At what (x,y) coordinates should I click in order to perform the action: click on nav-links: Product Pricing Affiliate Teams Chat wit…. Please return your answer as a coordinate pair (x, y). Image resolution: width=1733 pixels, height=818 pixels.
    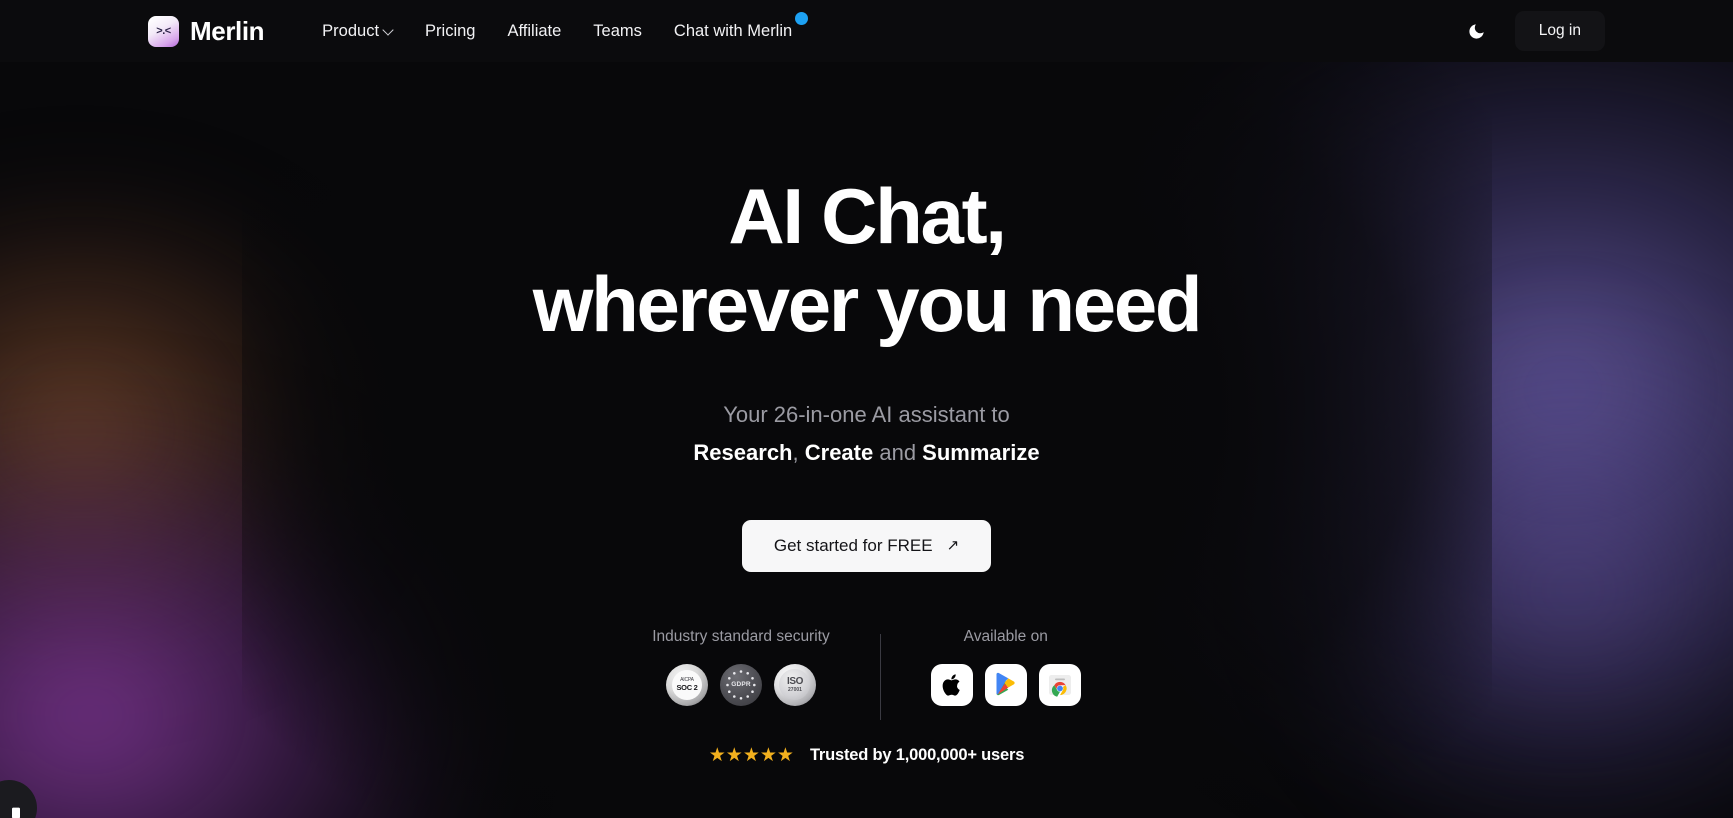
    Looking at the image, I should click on (565, 26).